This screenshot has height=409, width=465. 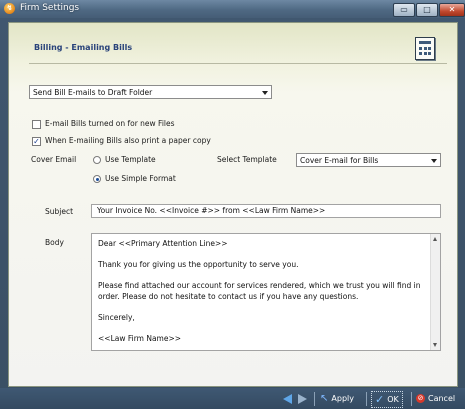 I want to click on body-line: Dear <<Primary Attention Line>>, so click(x=163, y=243).